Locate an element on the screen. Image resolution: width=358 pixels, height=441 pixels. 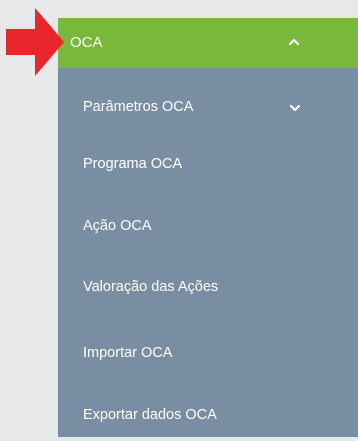
menu-item-valoracao-acoes: Valoração das Ações is located at coordinates (208, 291).